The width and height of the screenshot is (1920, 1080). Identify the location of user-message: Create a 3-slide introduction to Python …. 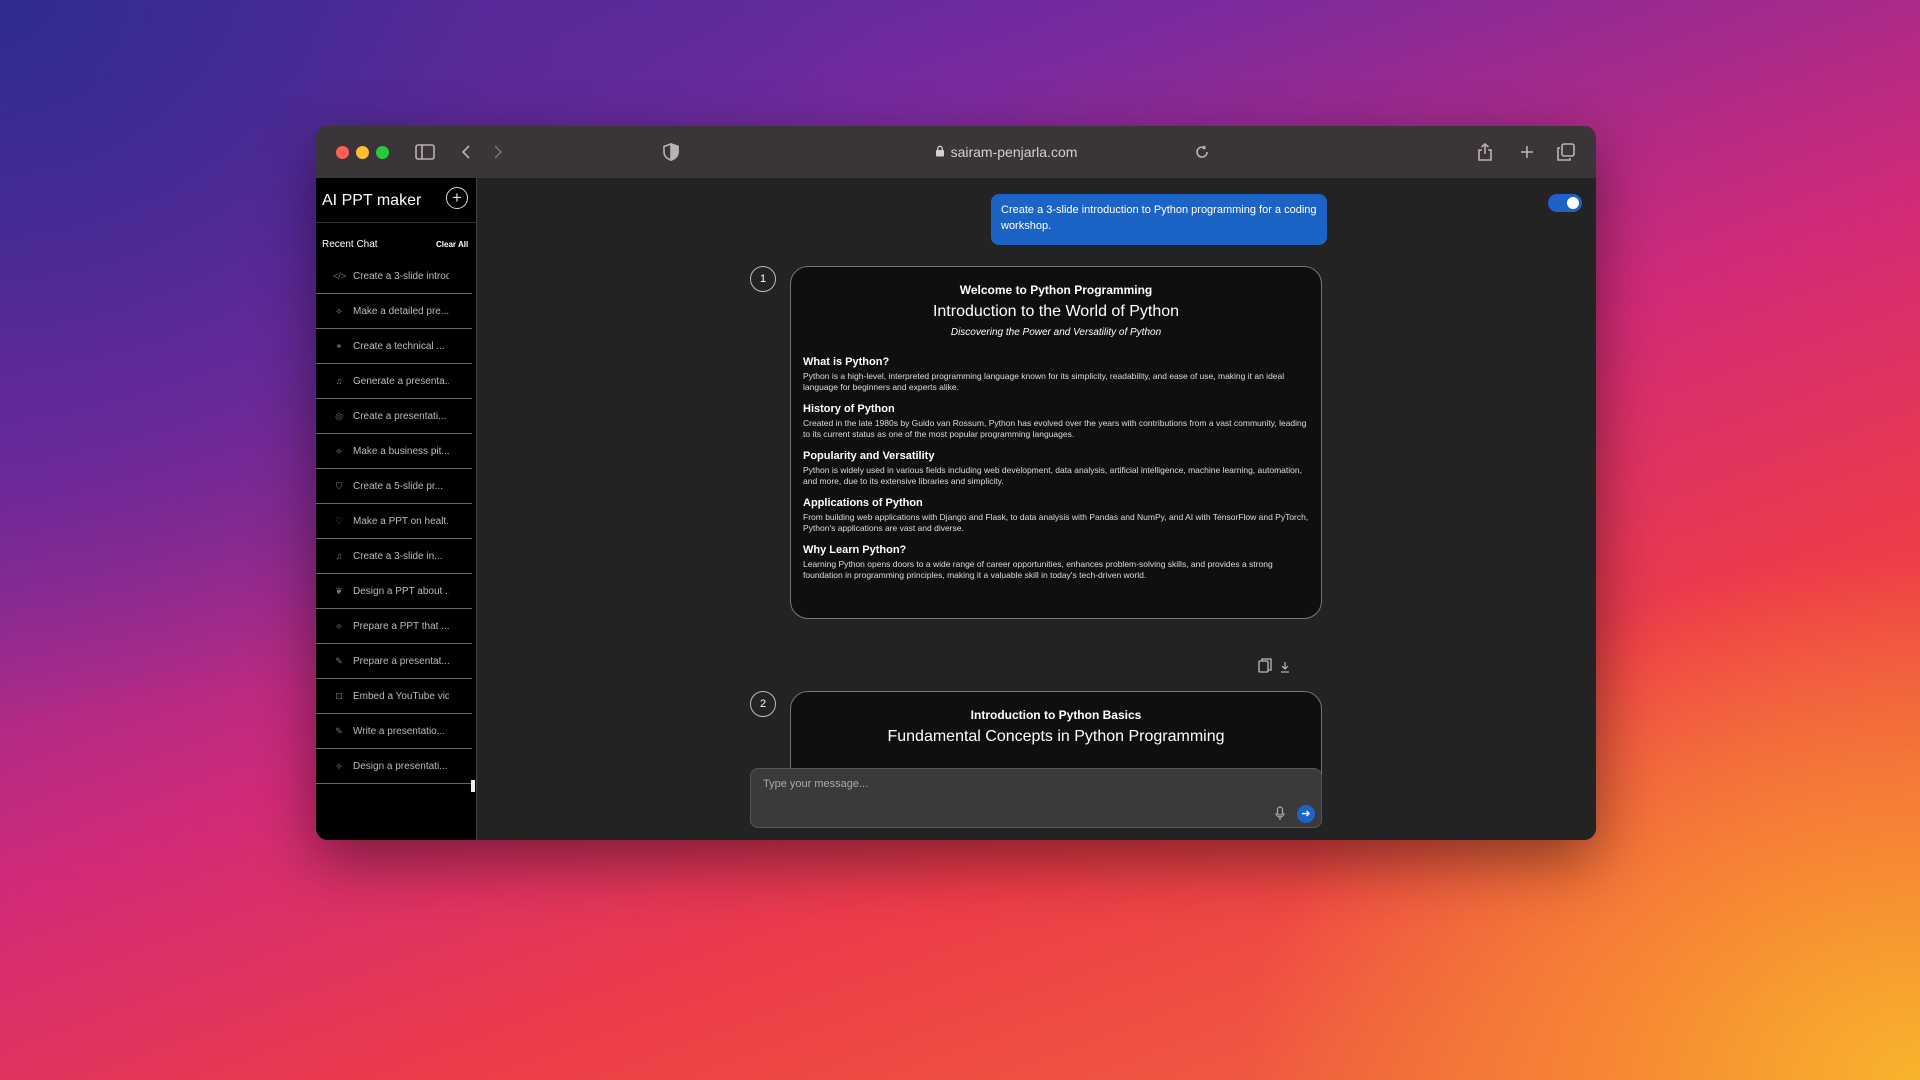
(1159, 219).